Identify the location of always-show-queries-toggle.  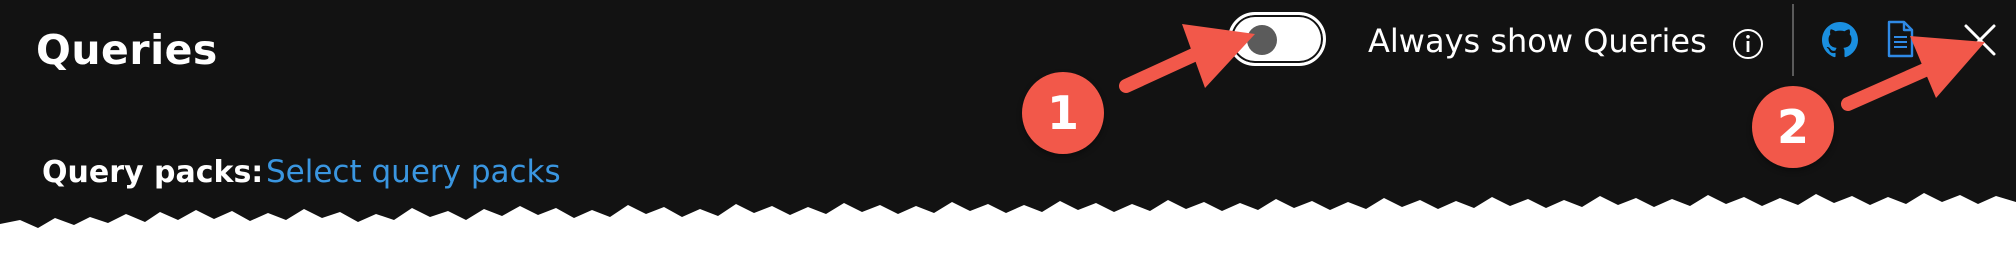
(1277, 39).